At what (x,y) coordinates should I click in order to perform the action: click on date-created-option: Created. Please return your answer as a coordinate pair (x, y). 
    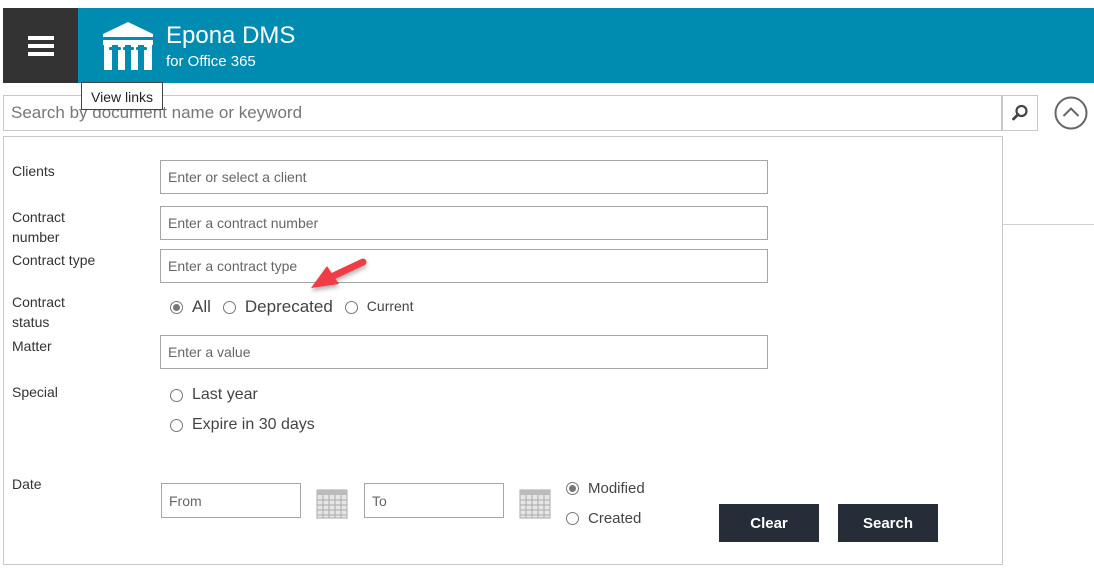
    Looking at the image, I should click on (603, 518).